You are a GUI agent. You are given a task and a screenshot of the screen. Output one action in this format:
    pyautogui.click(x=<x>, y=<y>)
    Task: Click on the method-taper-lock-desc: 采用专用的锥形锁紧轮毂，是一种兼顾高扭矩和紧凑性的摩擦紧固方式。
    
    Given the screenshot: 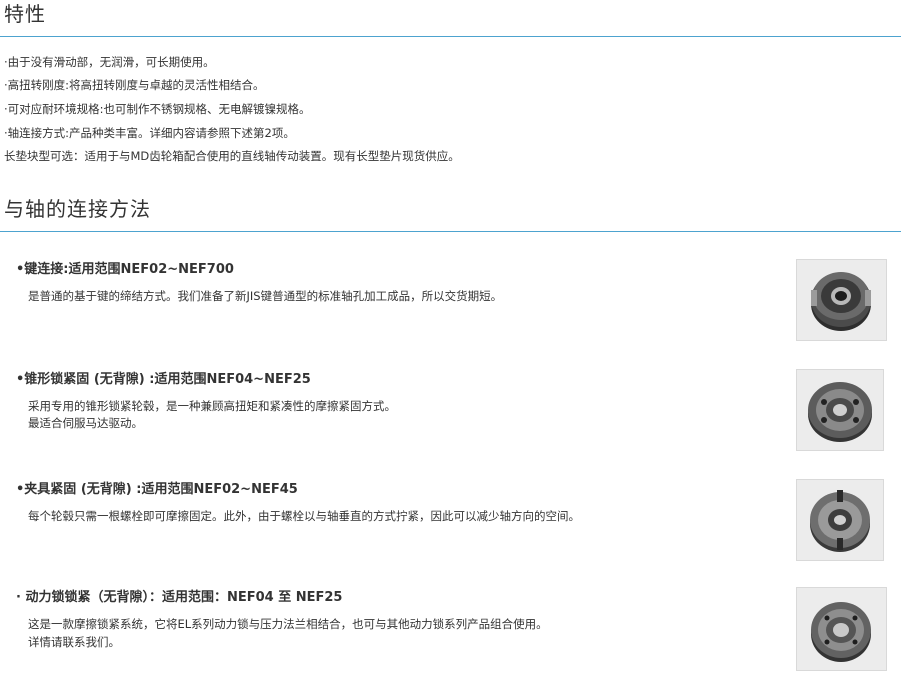 What is the action you would take?
    pyautogui.click(x=212, y=406)
    